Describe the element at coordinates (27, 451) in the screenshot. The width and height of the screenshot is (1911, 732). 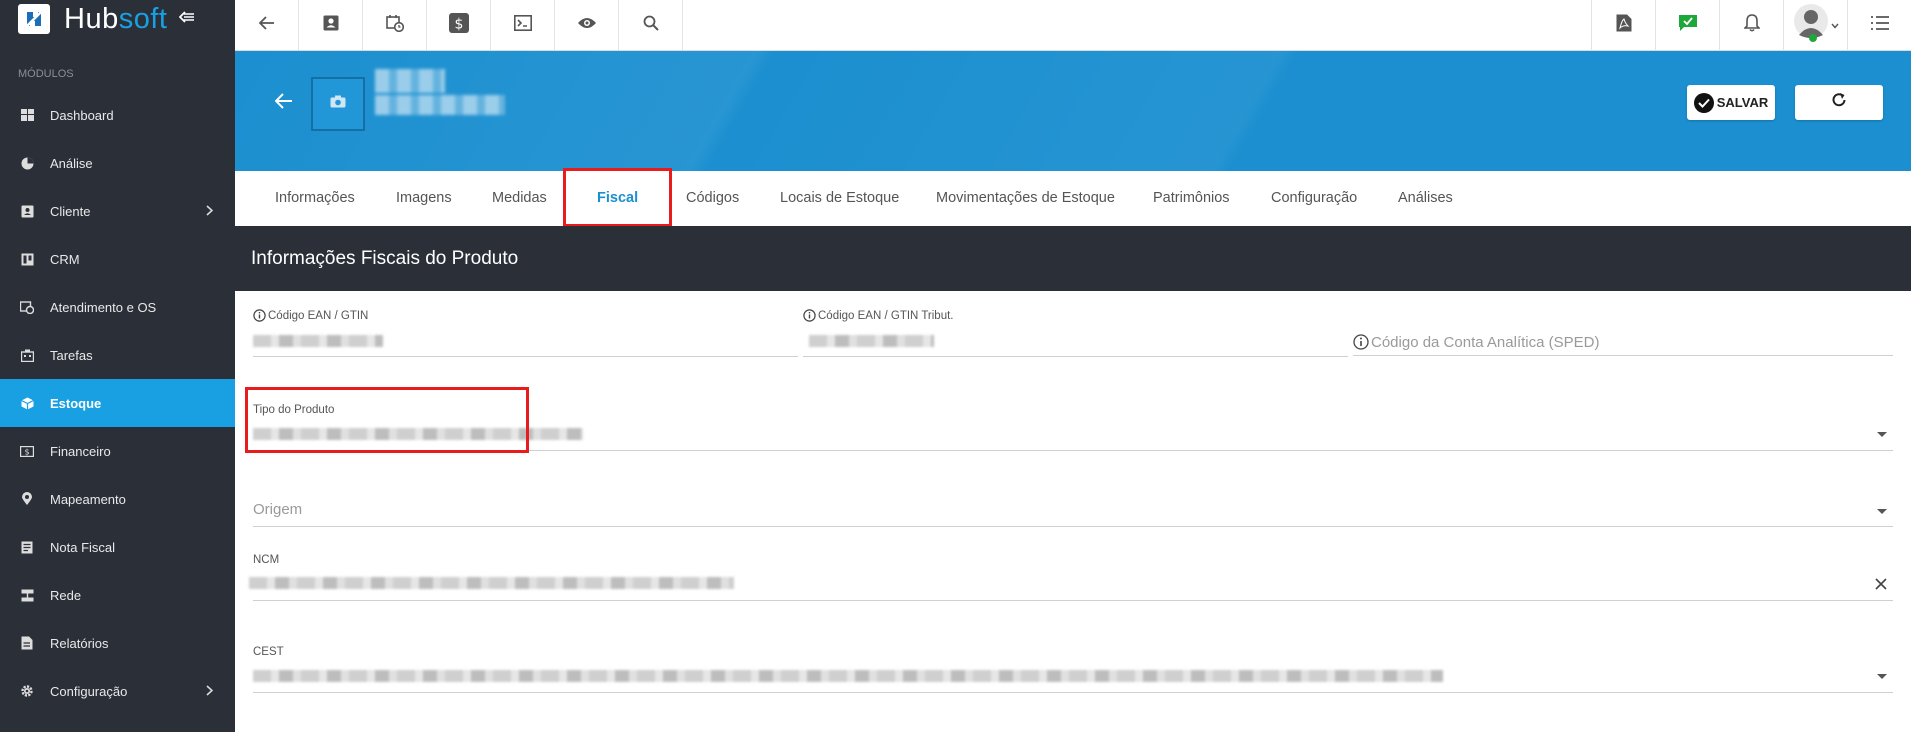
I see `money-icon: $` at that location.